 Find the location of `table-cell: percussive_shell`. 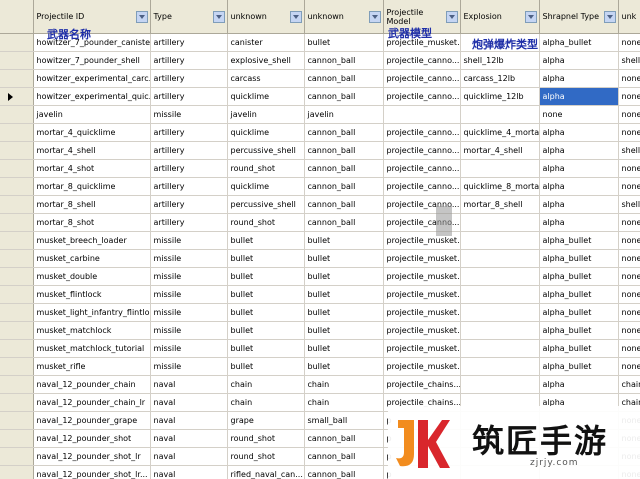

table-cell: percussive_shell is located at coordinates (266, 204).